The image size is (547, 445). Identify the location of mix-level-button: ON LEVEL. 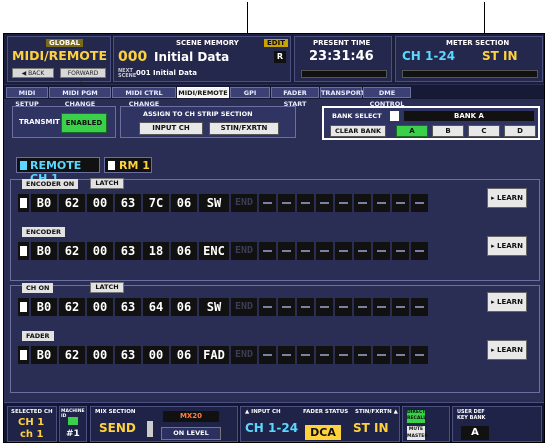
(191, 433).